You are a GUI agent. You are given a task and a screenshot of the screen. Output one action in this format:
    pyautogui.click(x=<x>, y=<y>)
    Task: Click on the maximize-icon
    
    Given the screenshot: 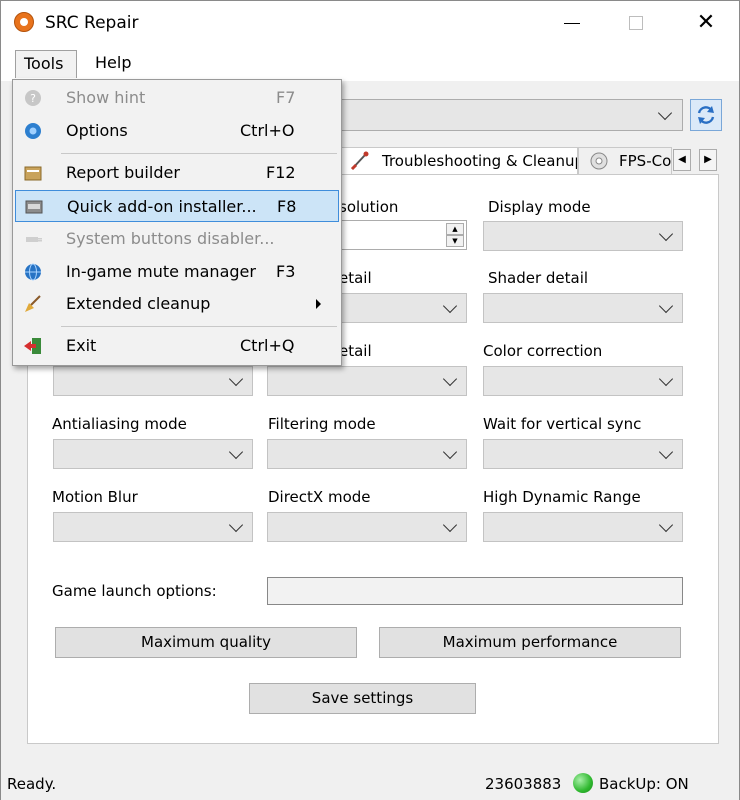 What is the action you would take?
    pyautogui.click(x=636, y=23)
    